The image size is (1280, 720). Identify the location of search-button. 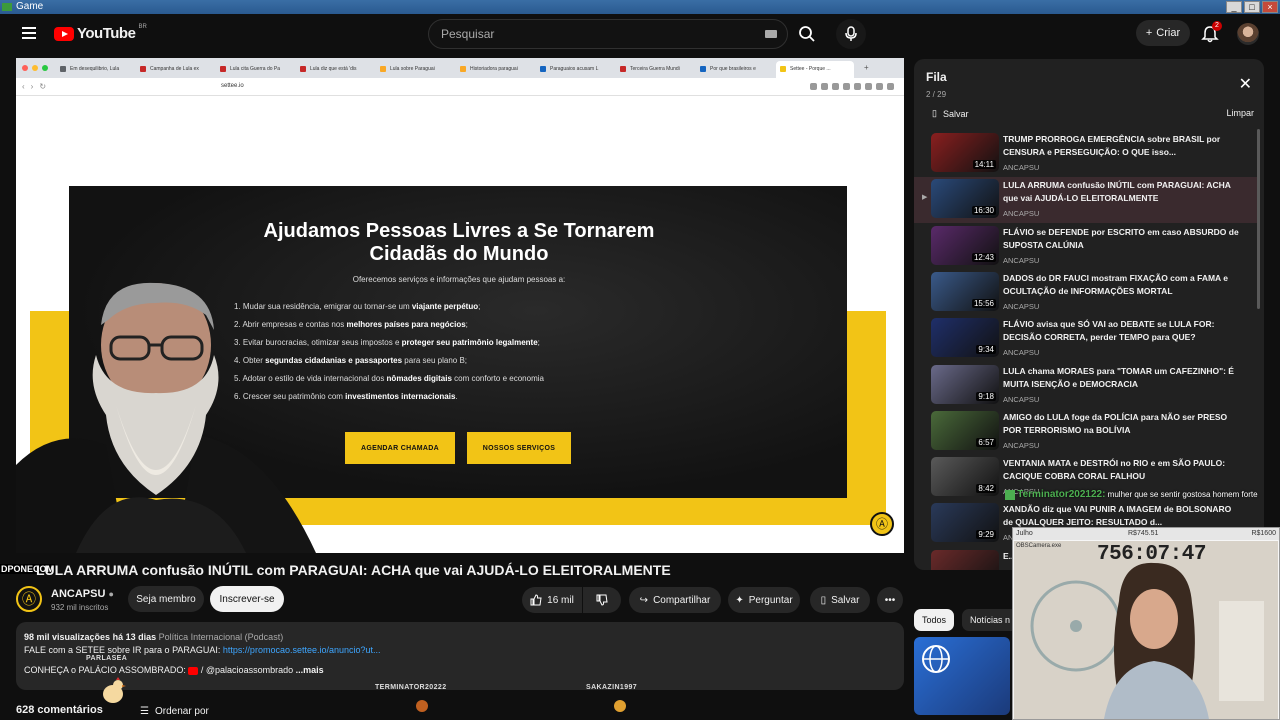
(807, 34).